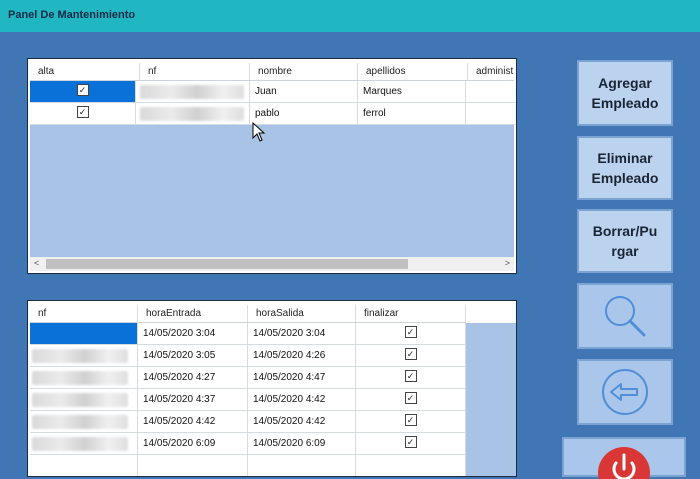 The height and width of the screenshot is (479, 700). What do you see at coordinates (259, 132) in the screenshot?
I see `mouse-cursor-icon` at bounding box center [259, 132].